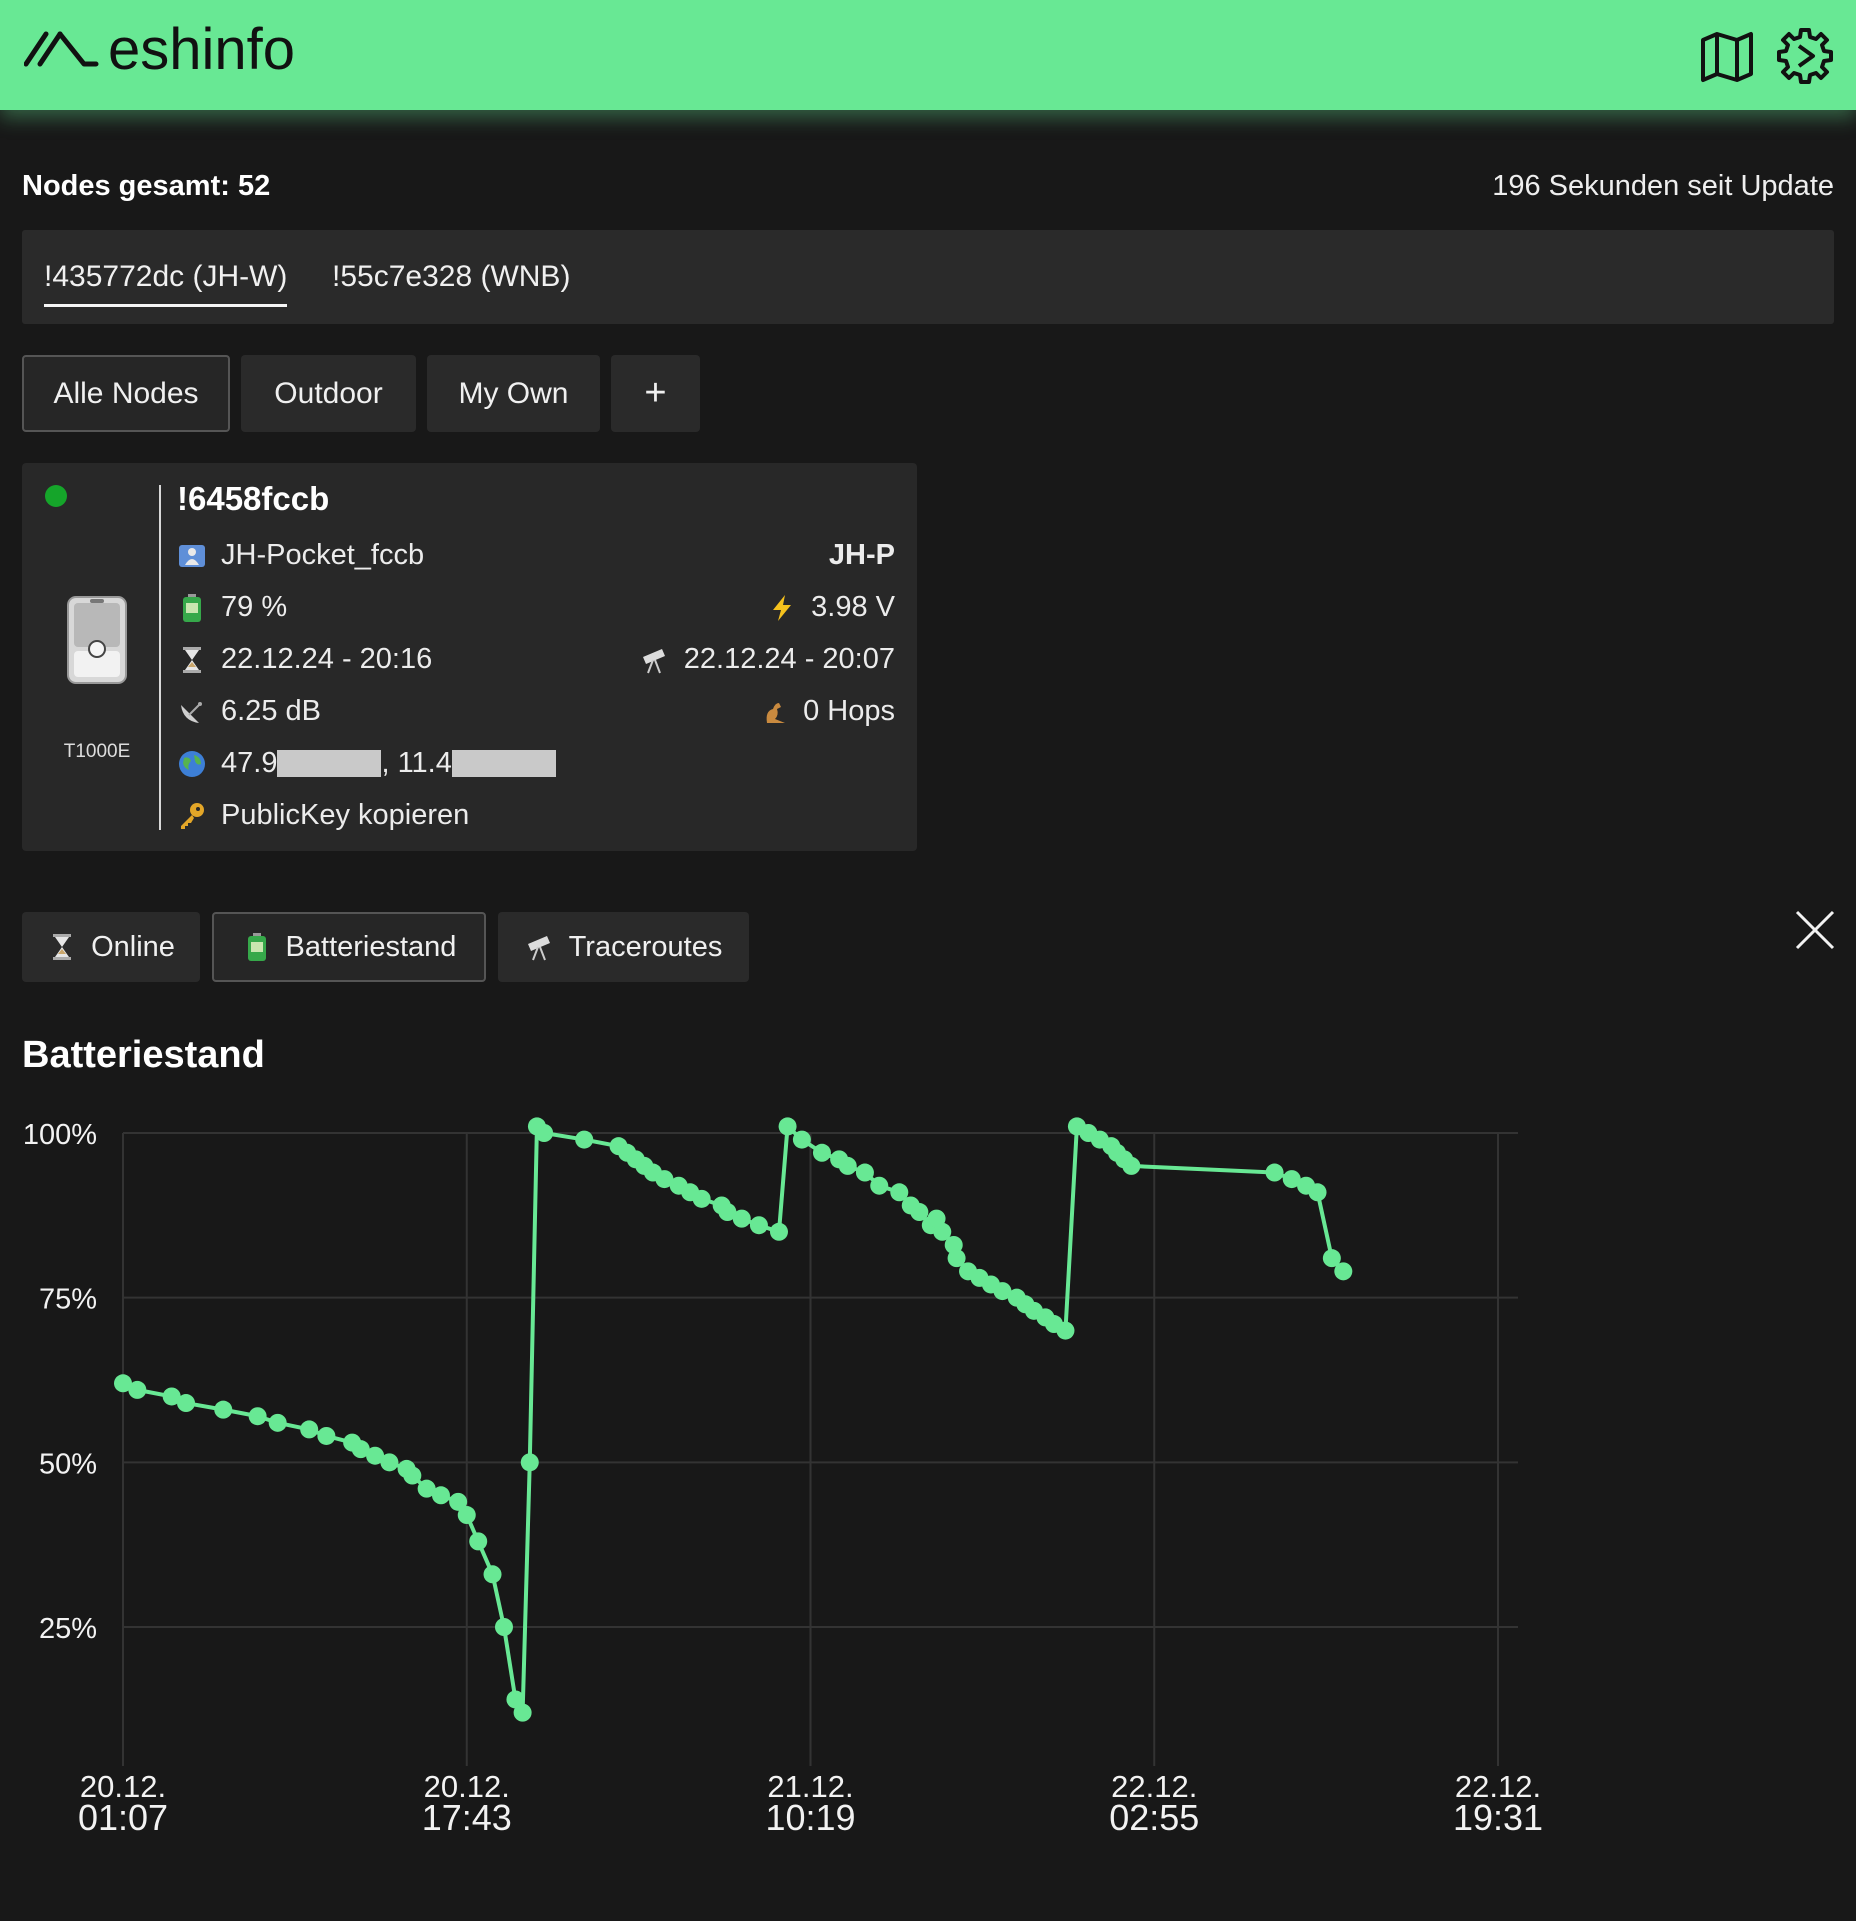  I want to click on brand-logo: eshinfo, so click(159, 50).